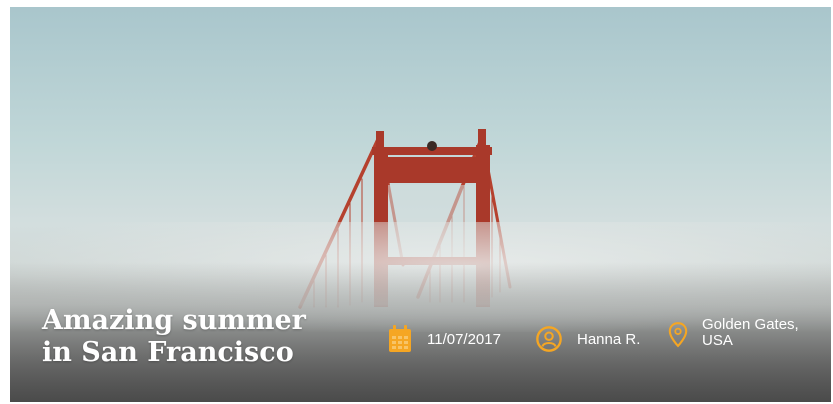 The image size is (833, 404). What do you see at coordinates (400, 338) in the screenshot?
I see `calendar-icon` at bounding box center [400, 338].